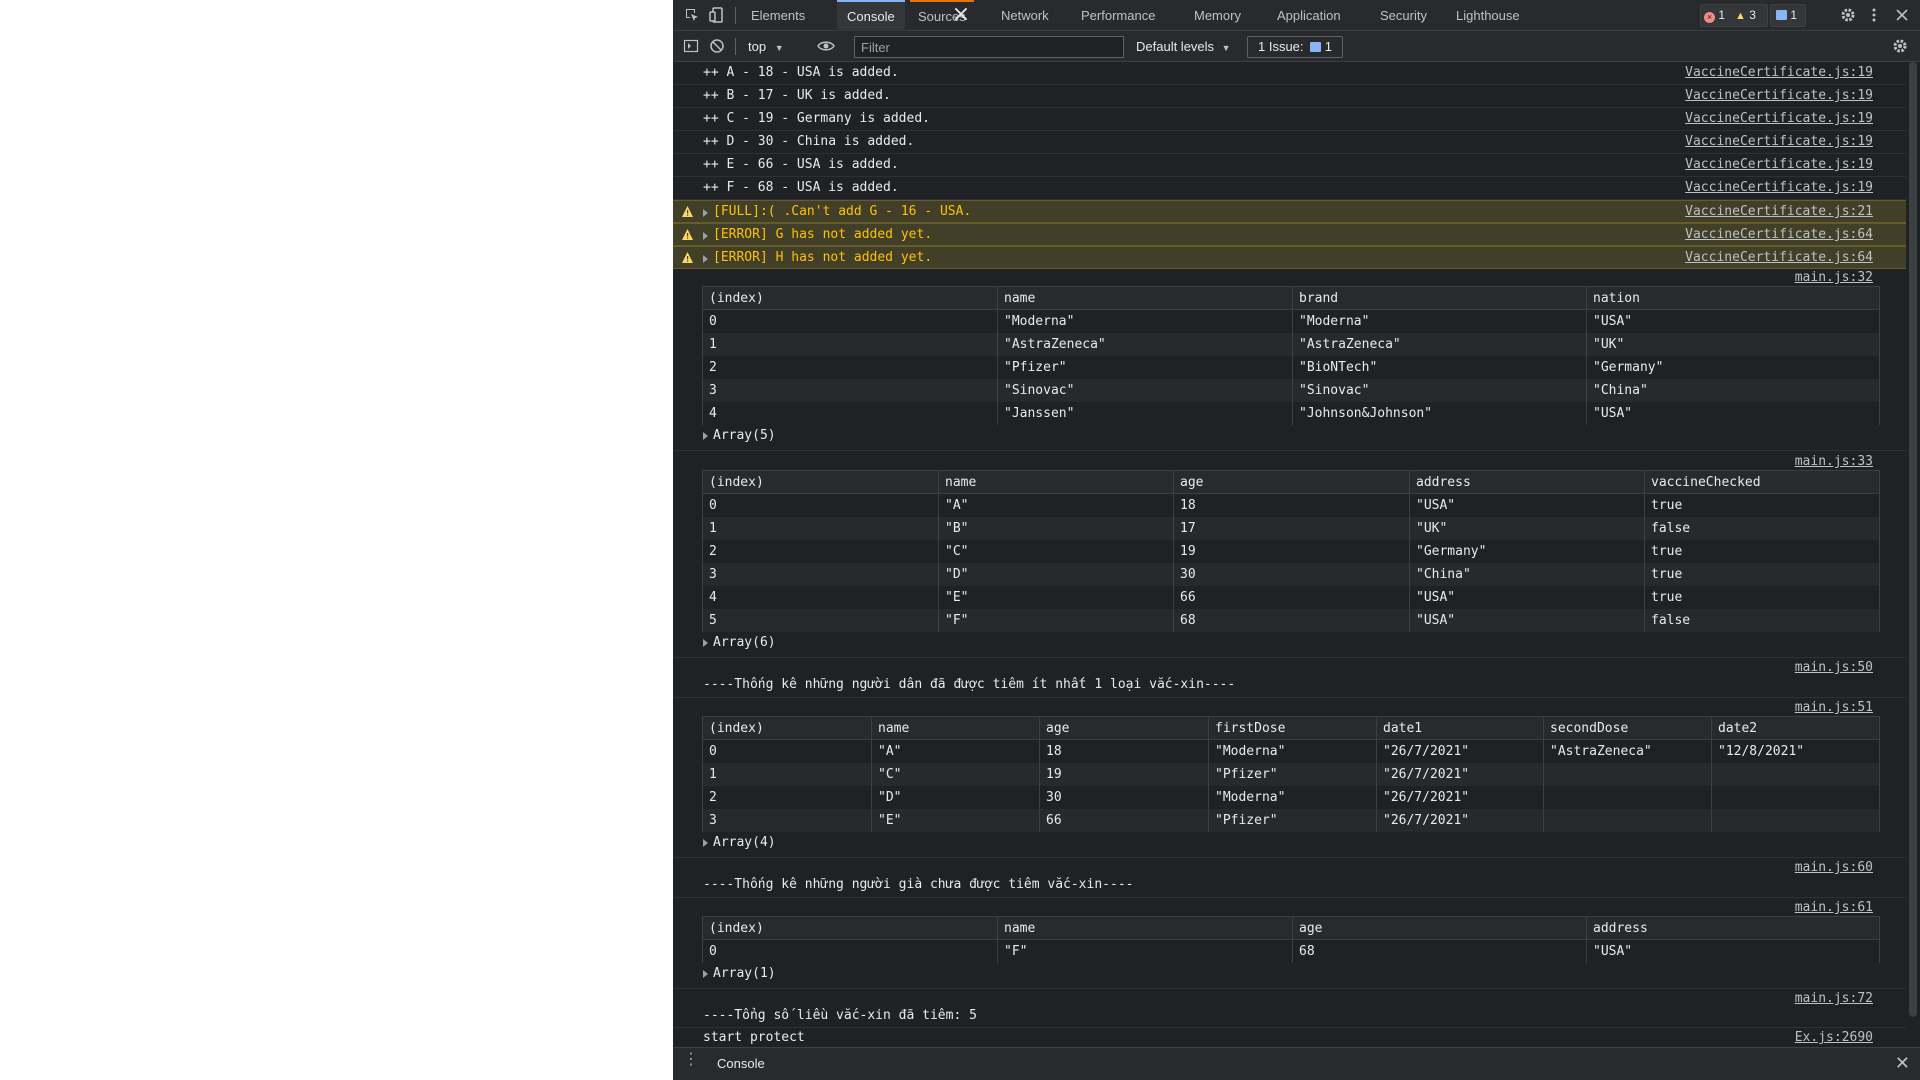  I want to click on table-cell: 66, so click(1291, 597).